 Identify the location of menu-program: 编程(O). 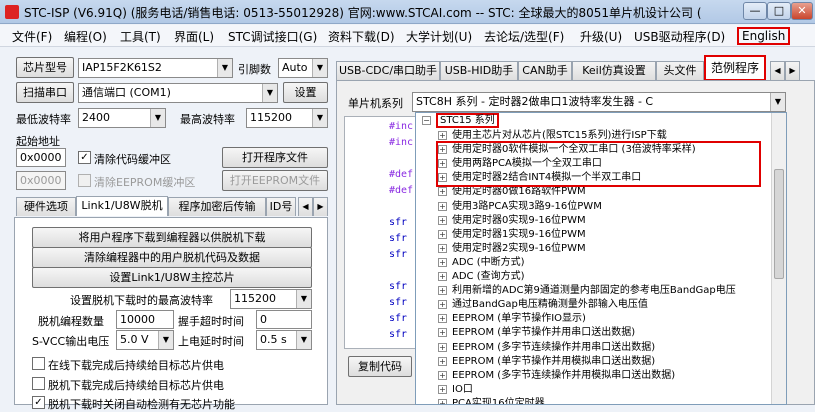
(85, 36).